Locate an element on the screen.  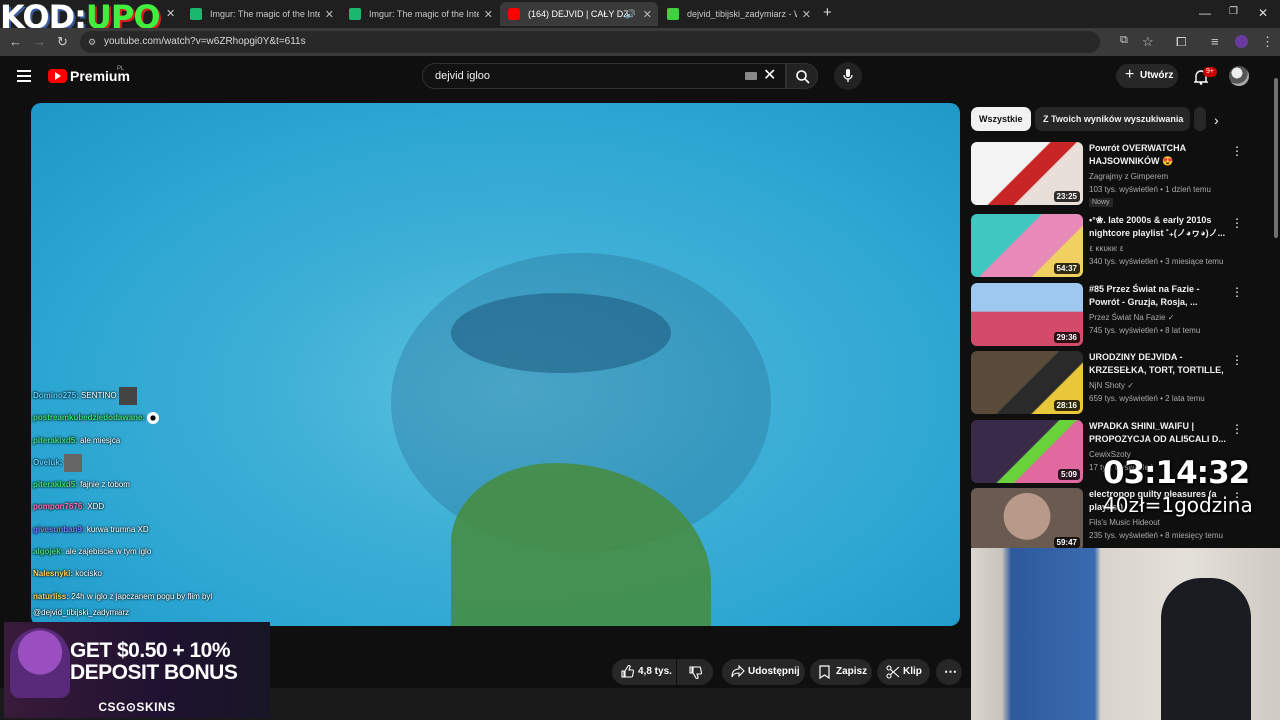
reload-icon: ↻ is located at coordinates (62, 42).